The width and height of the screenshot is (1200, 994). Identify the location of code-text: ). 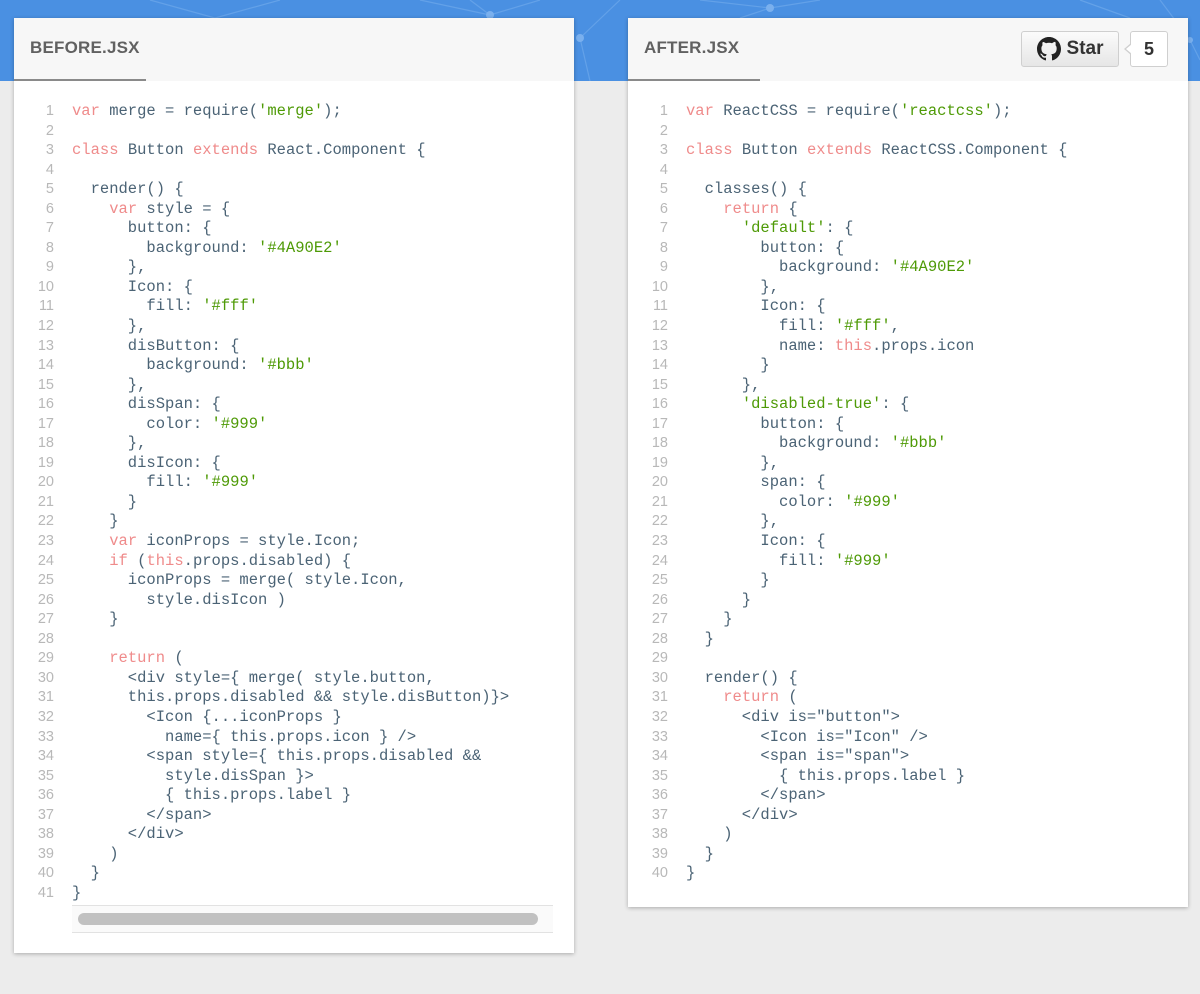
(95, 853).